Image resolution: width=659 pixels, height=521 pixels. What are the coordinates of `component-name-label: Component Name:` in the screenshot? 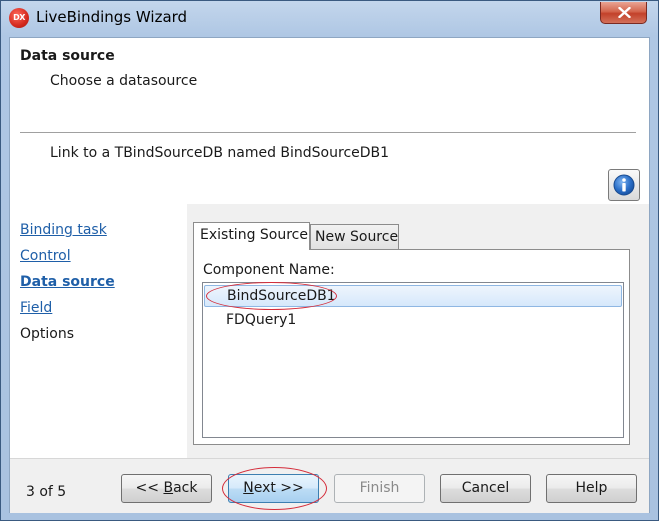 It's located at (269, 270).